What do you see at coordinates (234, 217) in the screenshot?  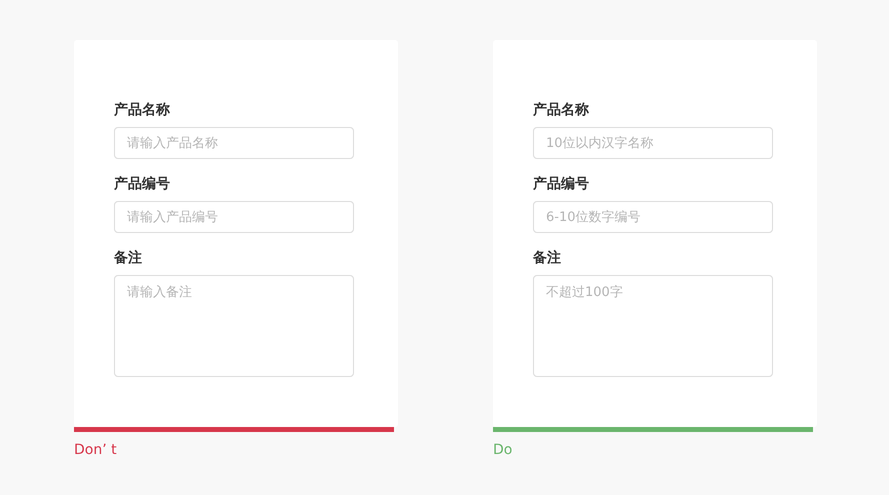 I see `input-field: 请输入产品编号` at bounding box center [234, 217].